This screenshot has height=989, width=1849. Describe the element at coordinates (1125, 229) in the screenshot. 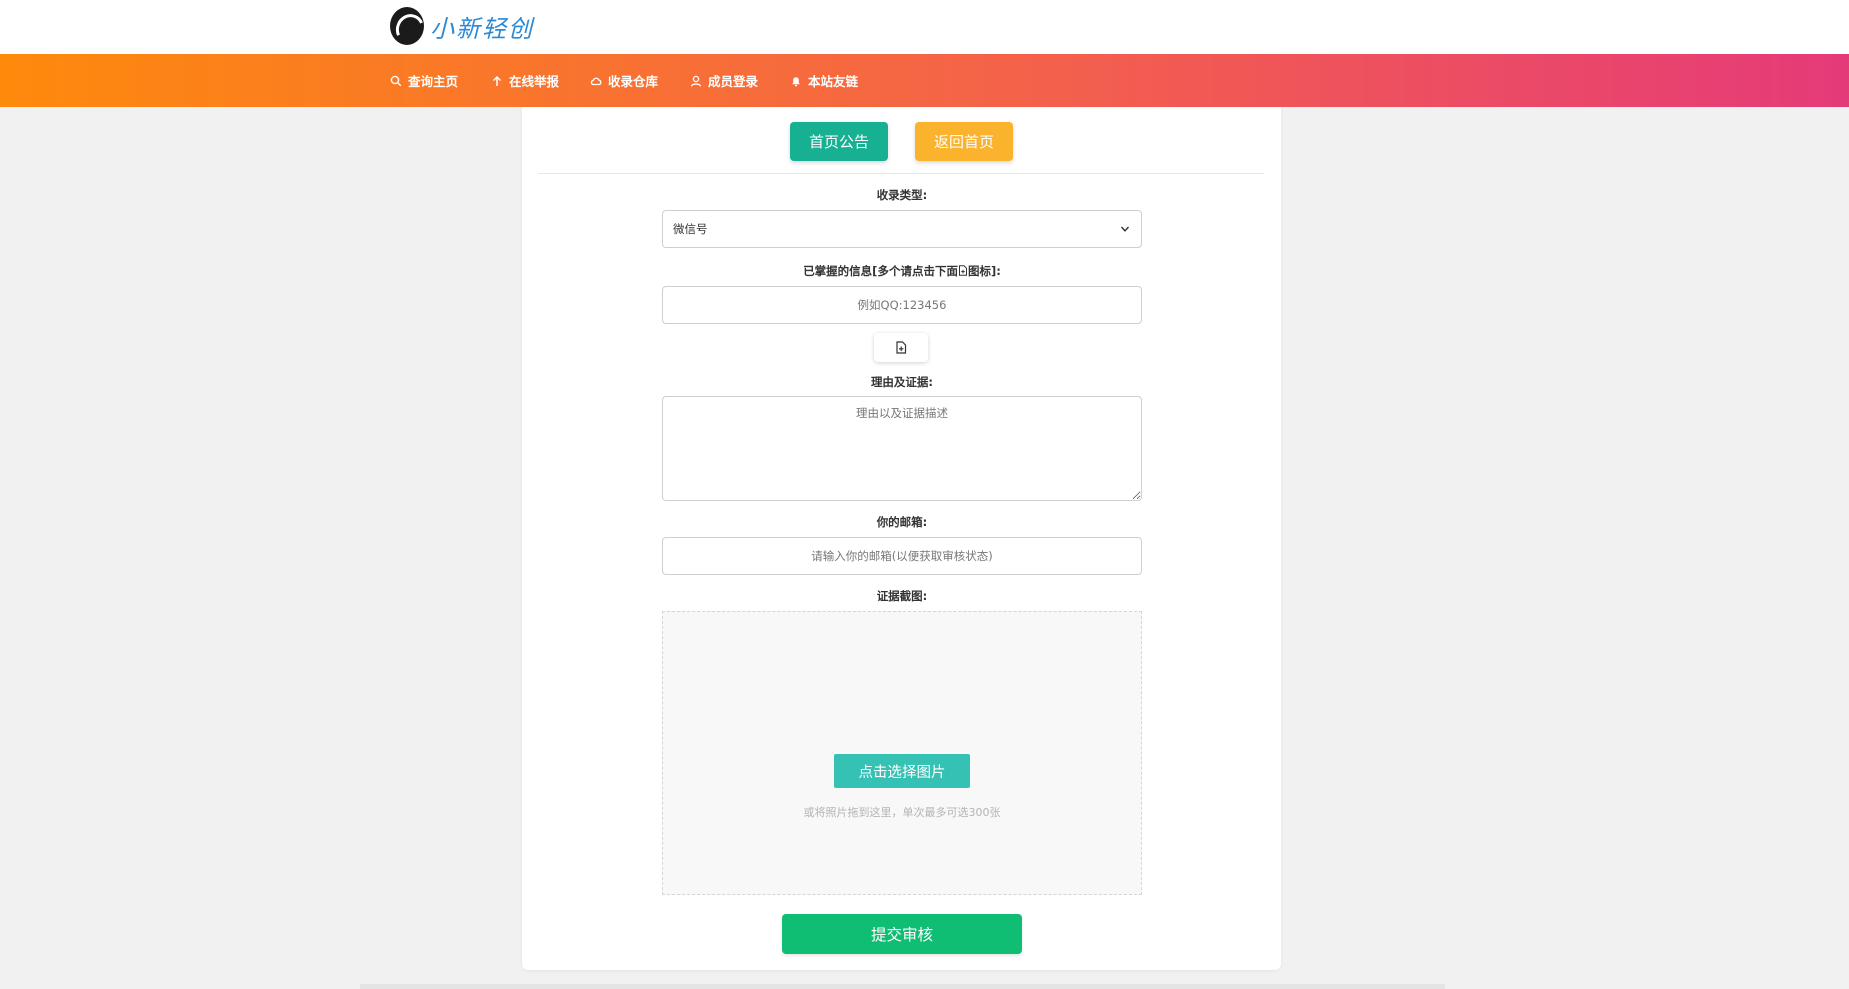

I see `chevron-down-icon` at that location.